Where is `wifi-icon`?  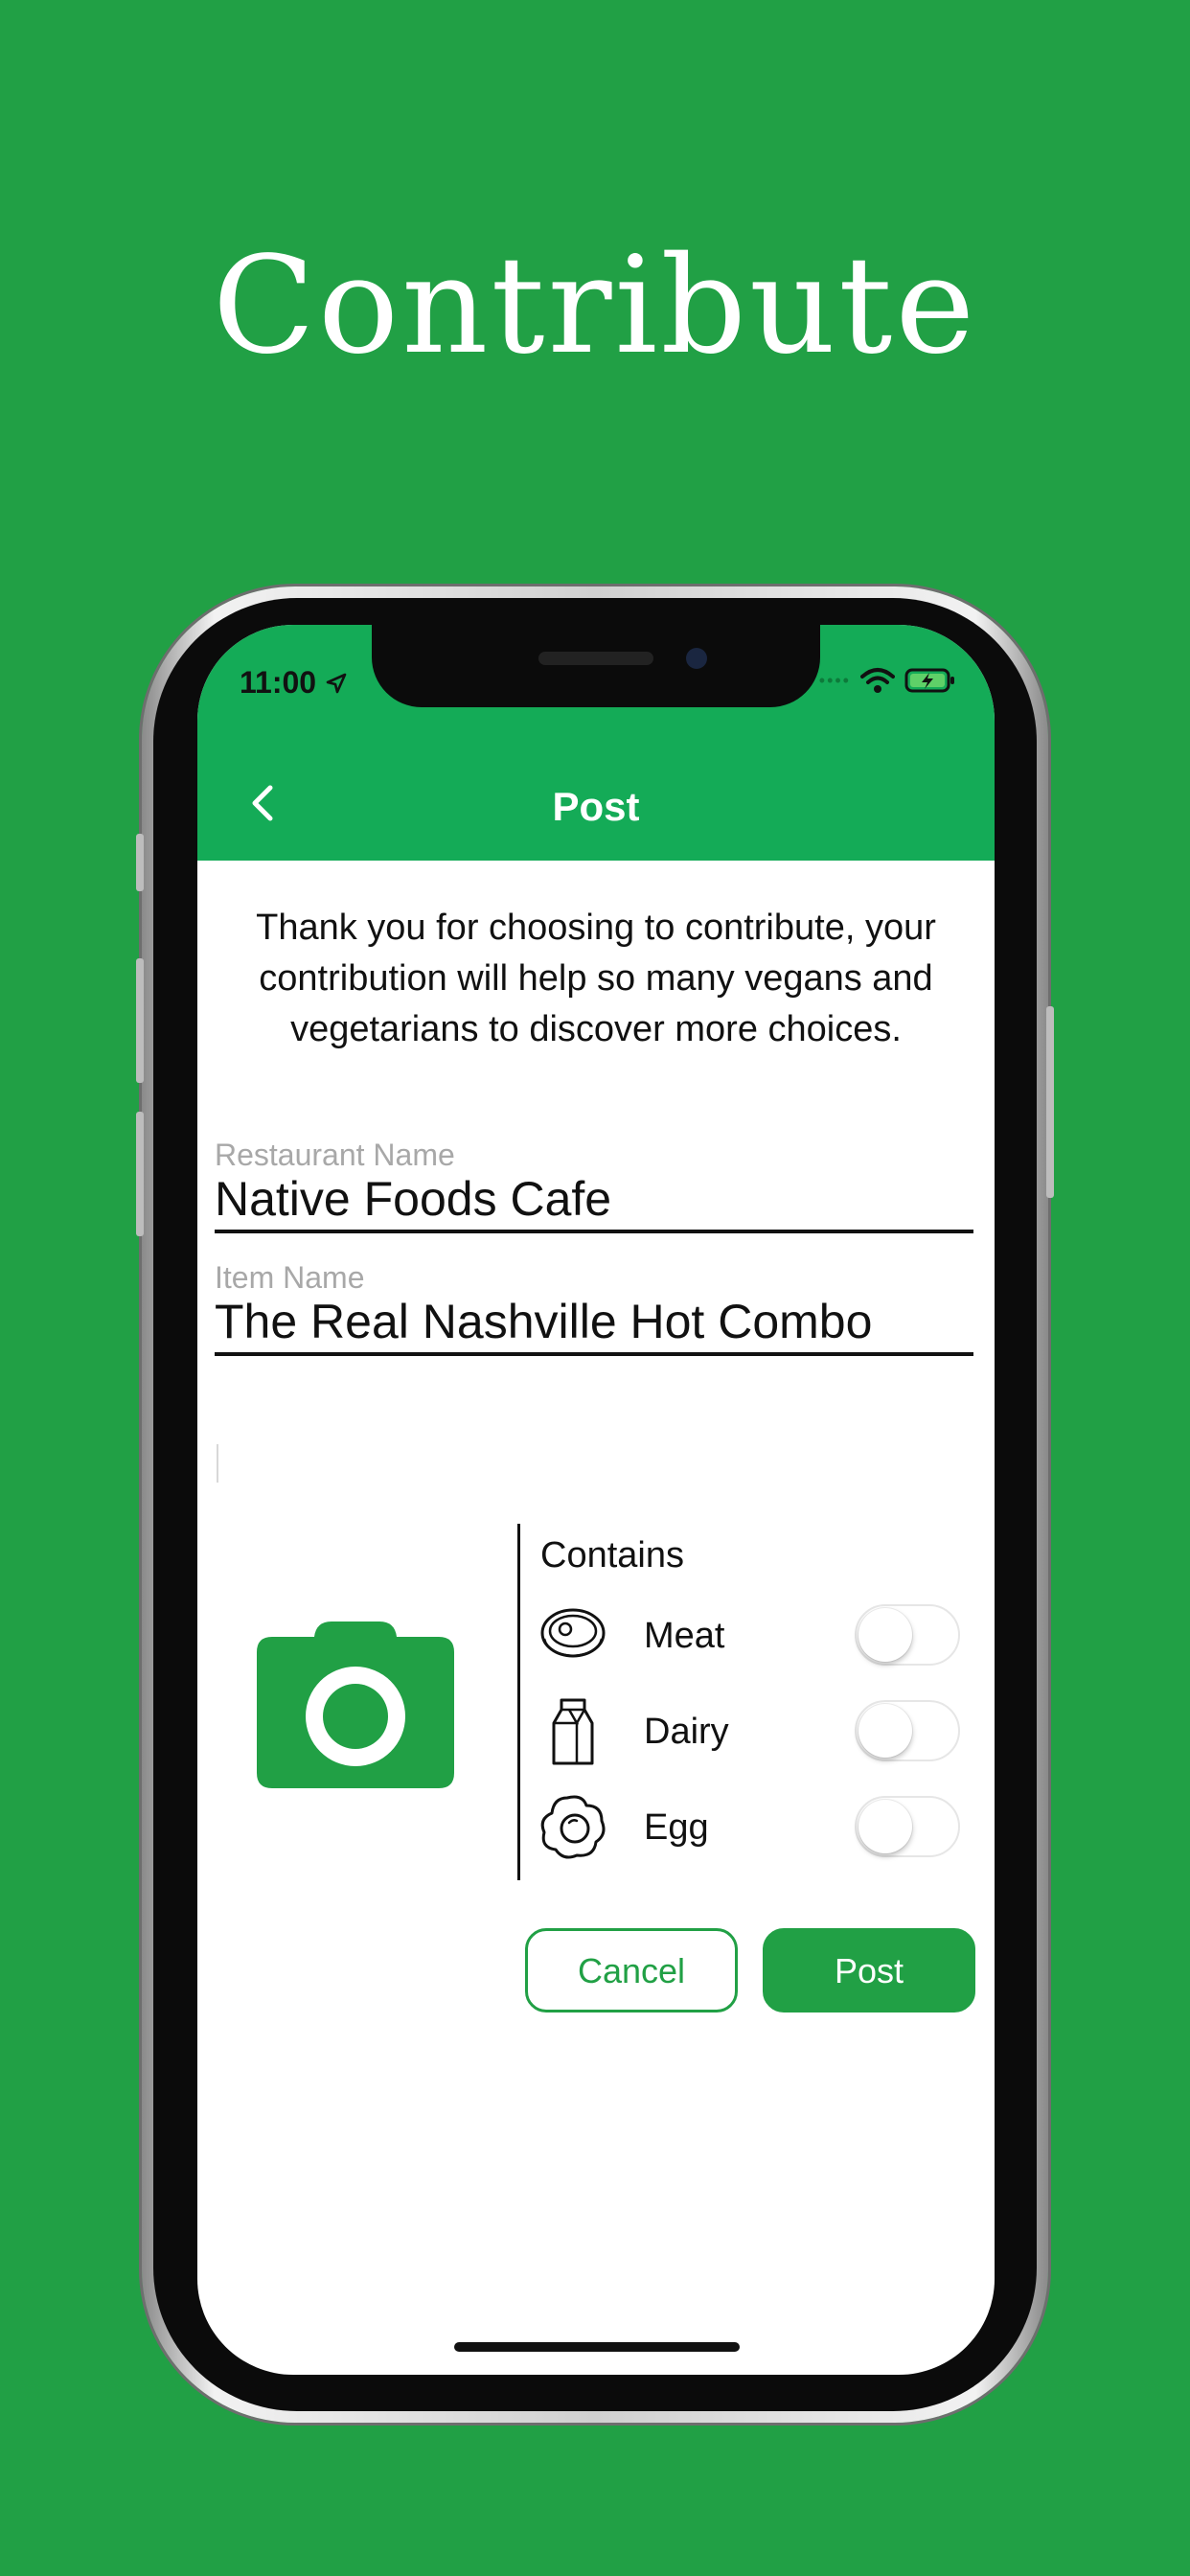 wifi-icon is located at coordinates (878, 680).